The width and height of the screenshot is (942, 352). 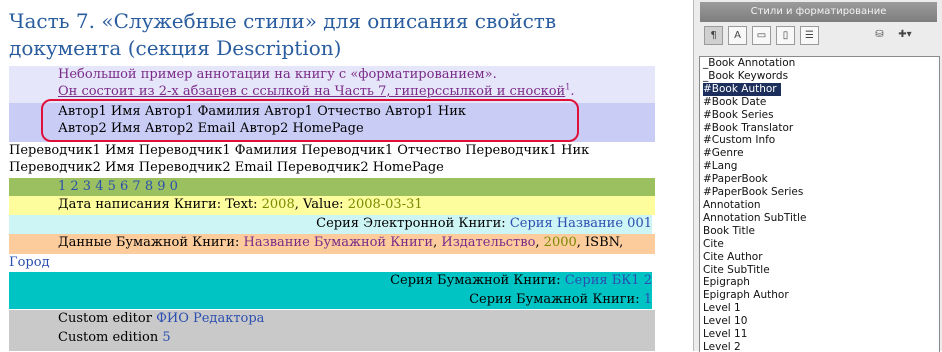 I want to click on style-name: #Book Series, so click(x=738, y=114).